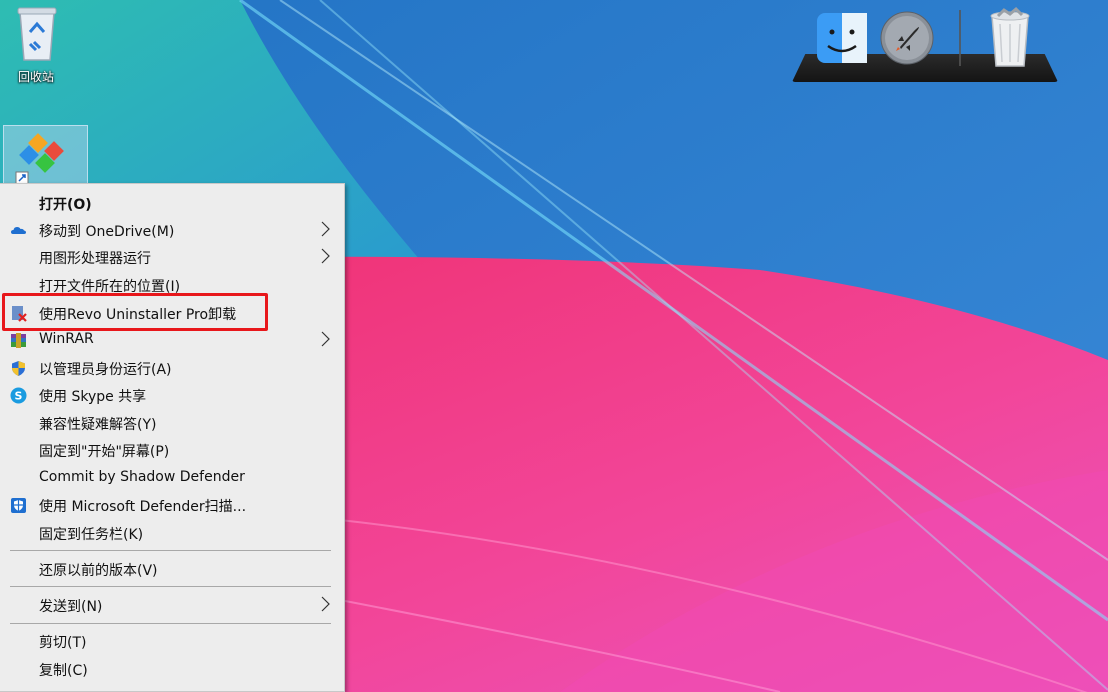  What do you see at coordinates (907, 38) in the screenshot?
I see `launchpad-icon` at bounding box center [907, 38].